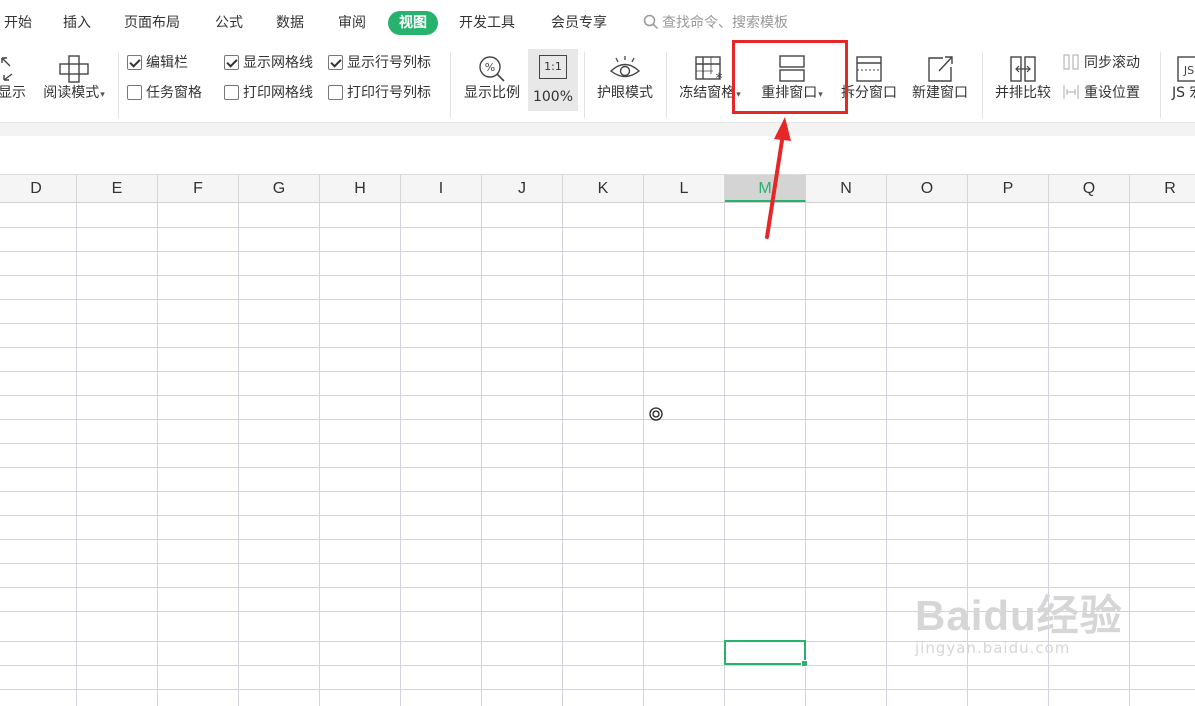 This screenshot has height=706, width=1195. What do you see at coordinates (597, 155) in the screenshot?
I see `formula-bar` at bounding box center [597, 155].